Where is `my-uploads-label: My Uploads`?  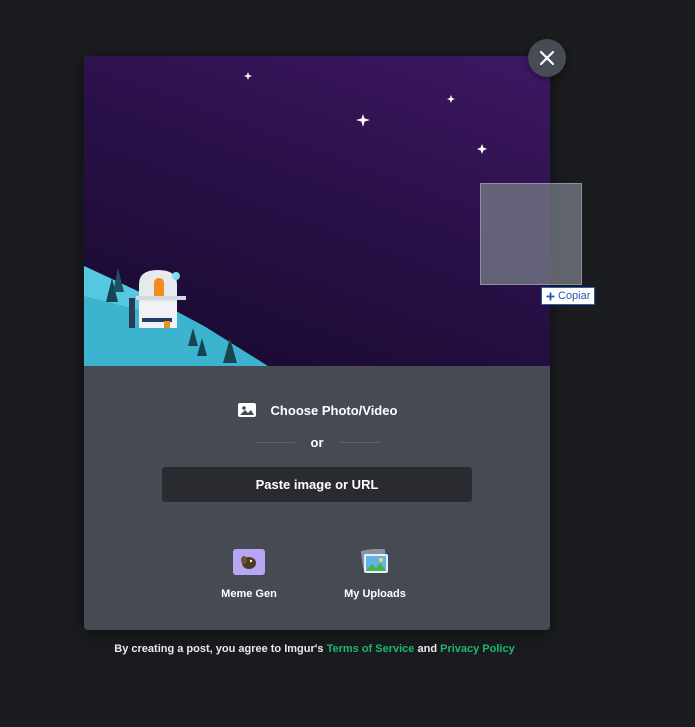
my-uploads-label: My Uploads is located at coordinates (375, 594).